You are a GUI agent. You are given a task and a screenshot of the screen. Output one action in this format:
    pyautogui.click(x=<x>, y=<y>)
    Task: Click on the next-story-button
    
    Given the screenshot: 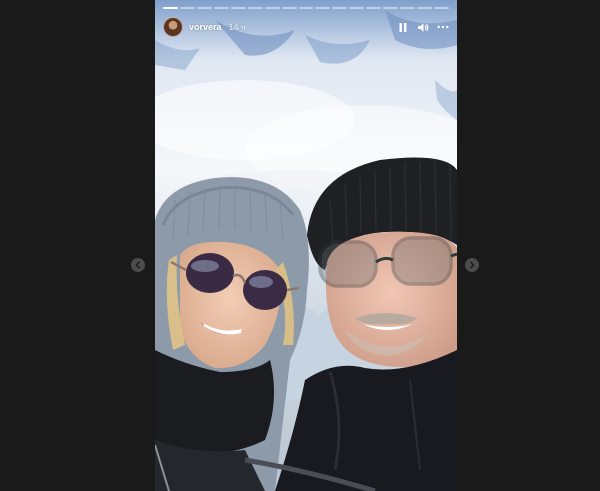 What is the action you would take?
    pyautogui.click(x=472, y=265)
    